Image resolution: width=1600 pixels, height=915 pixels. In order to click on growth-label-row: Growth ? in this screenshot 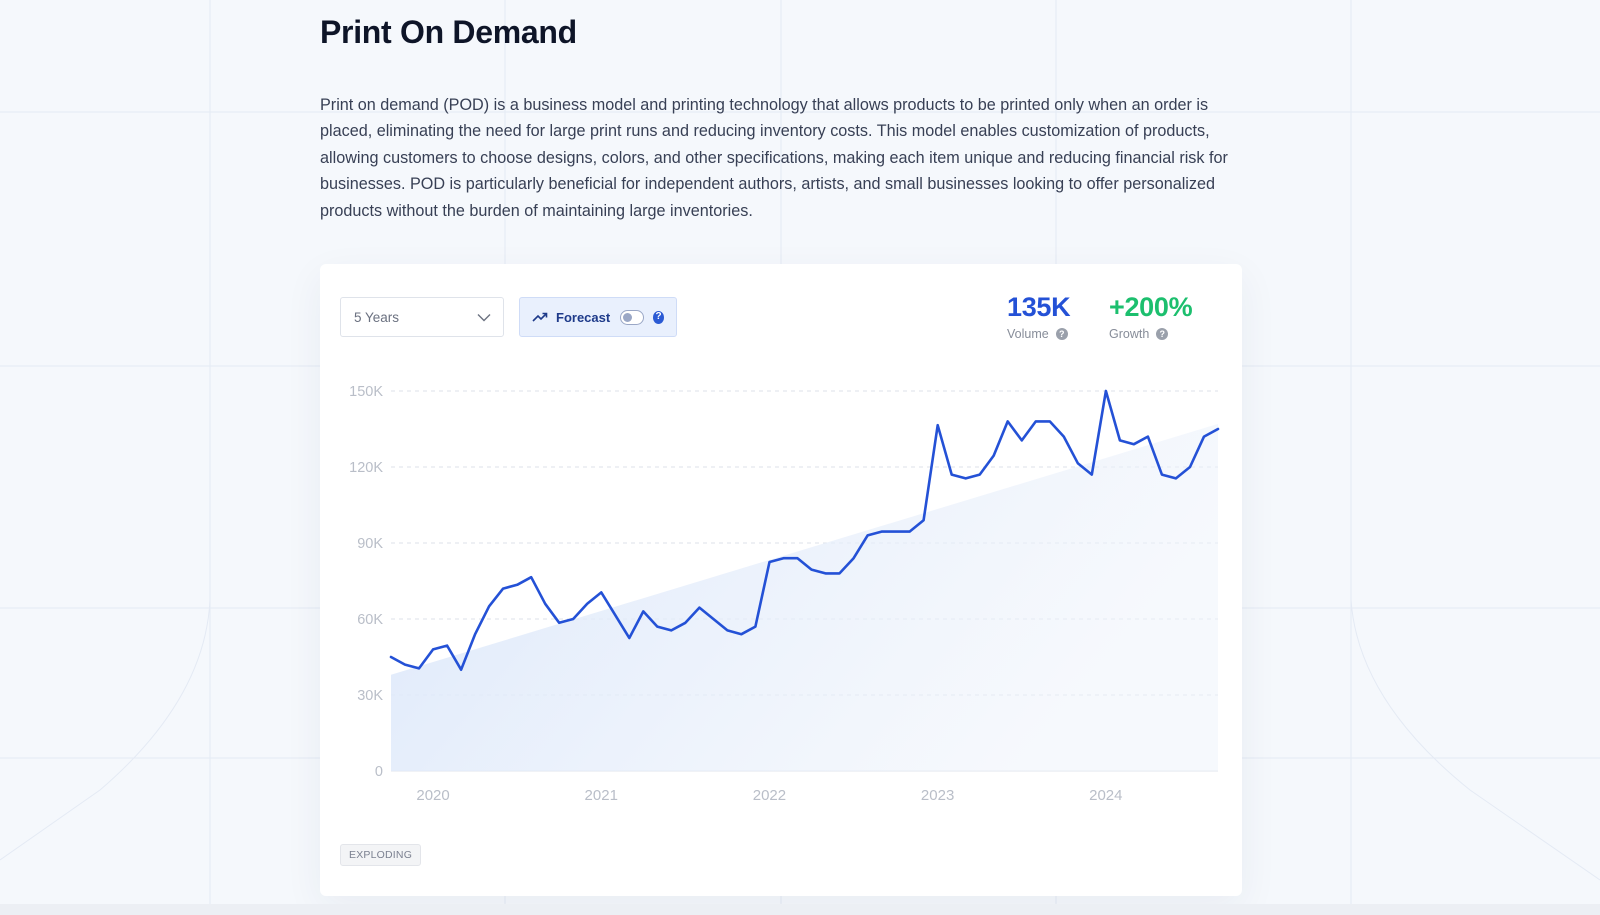, I will do `click(1150, 334)`.